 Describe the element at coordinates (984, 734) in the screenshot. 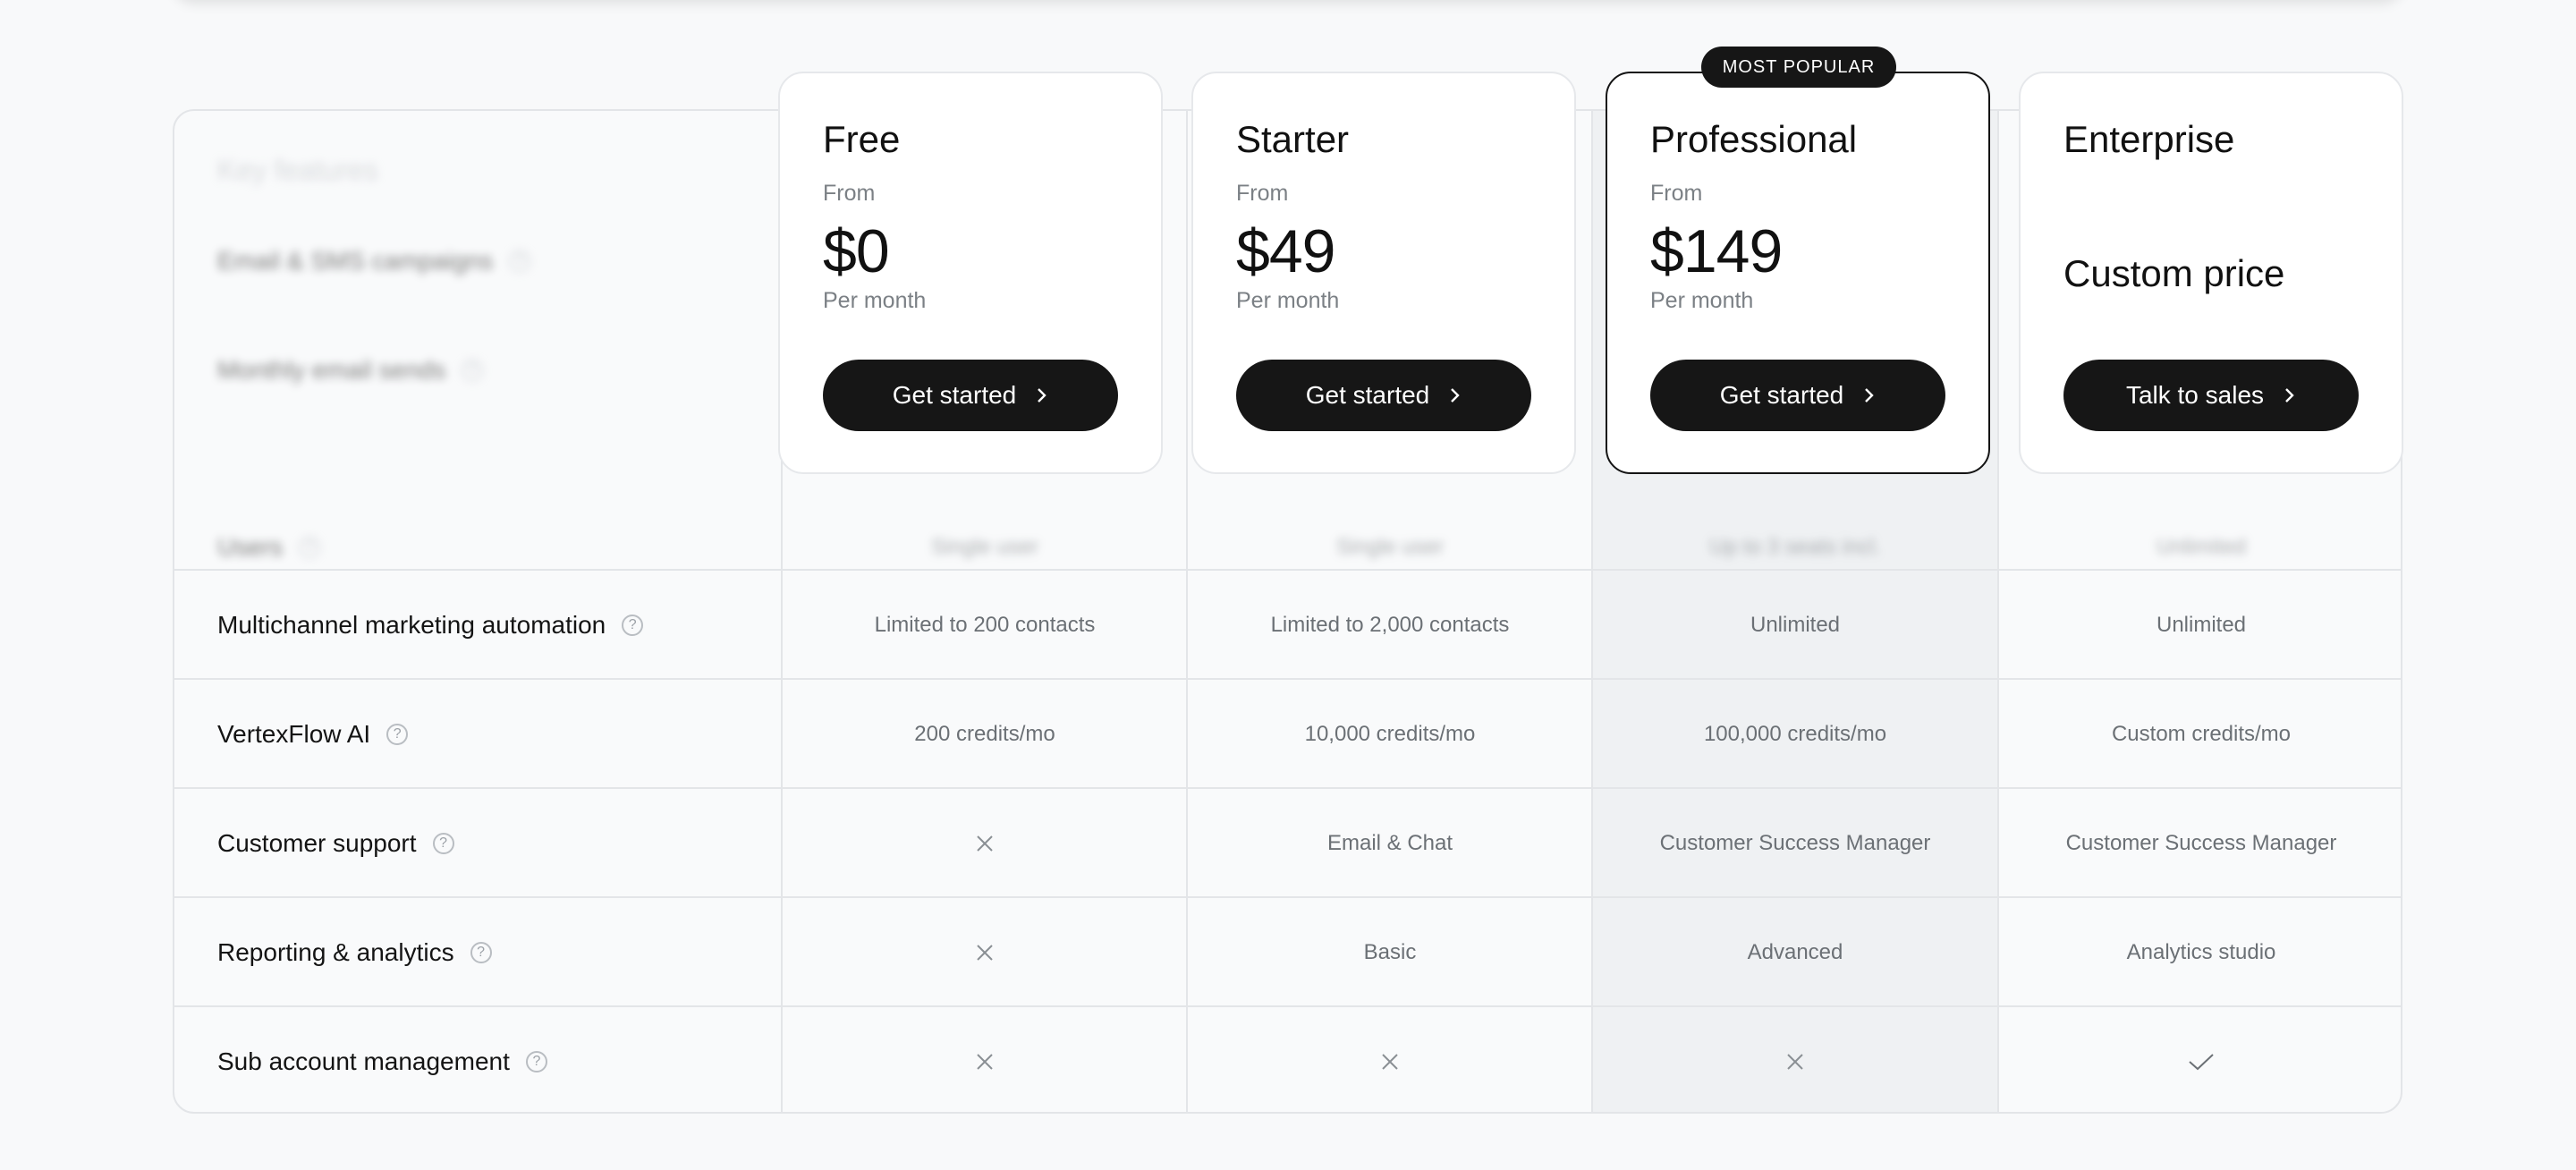

I see `plan-cell: 200 credits/mo` at that location.